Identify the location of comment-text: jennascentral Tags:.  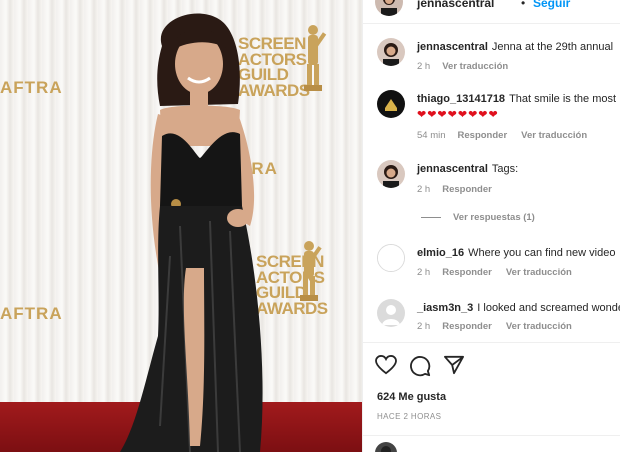
(468, 169).